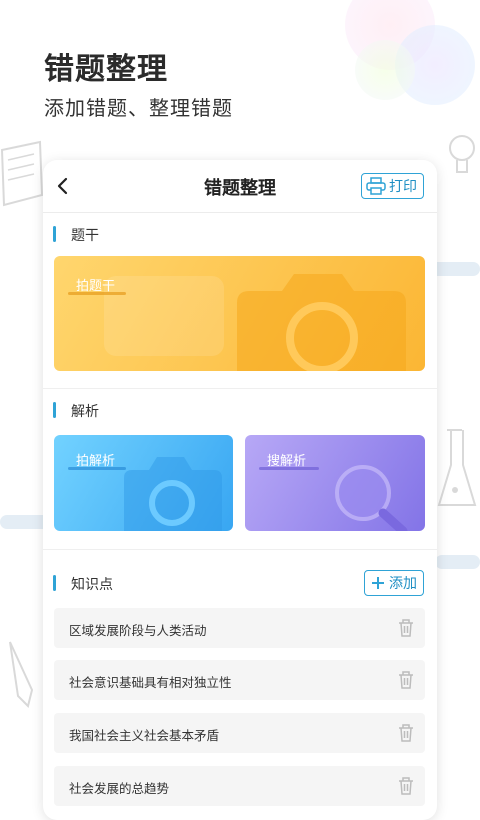 This screenshot has height=820, width=480. I want to click on decor-bubble, so click(385, 70).